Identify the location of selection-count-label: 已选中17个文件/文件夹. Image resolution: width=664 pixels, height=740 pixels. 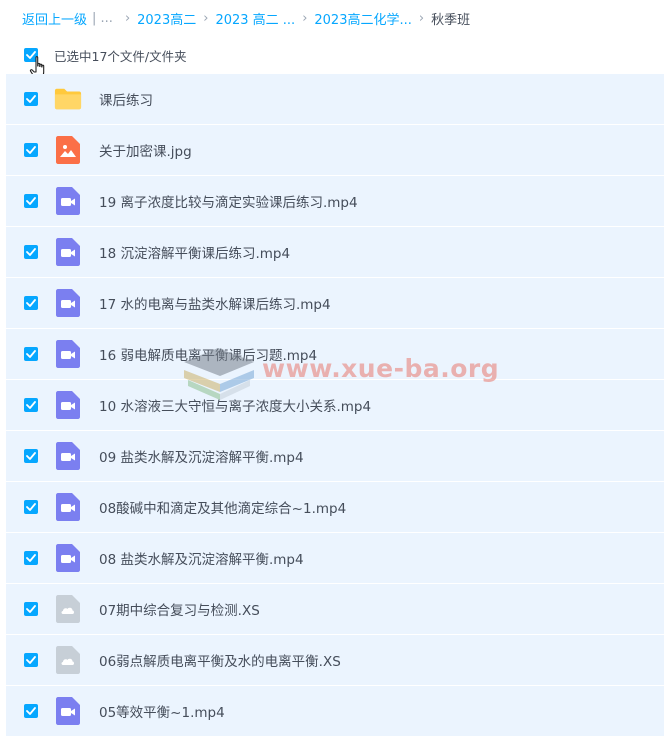
(120, 56).